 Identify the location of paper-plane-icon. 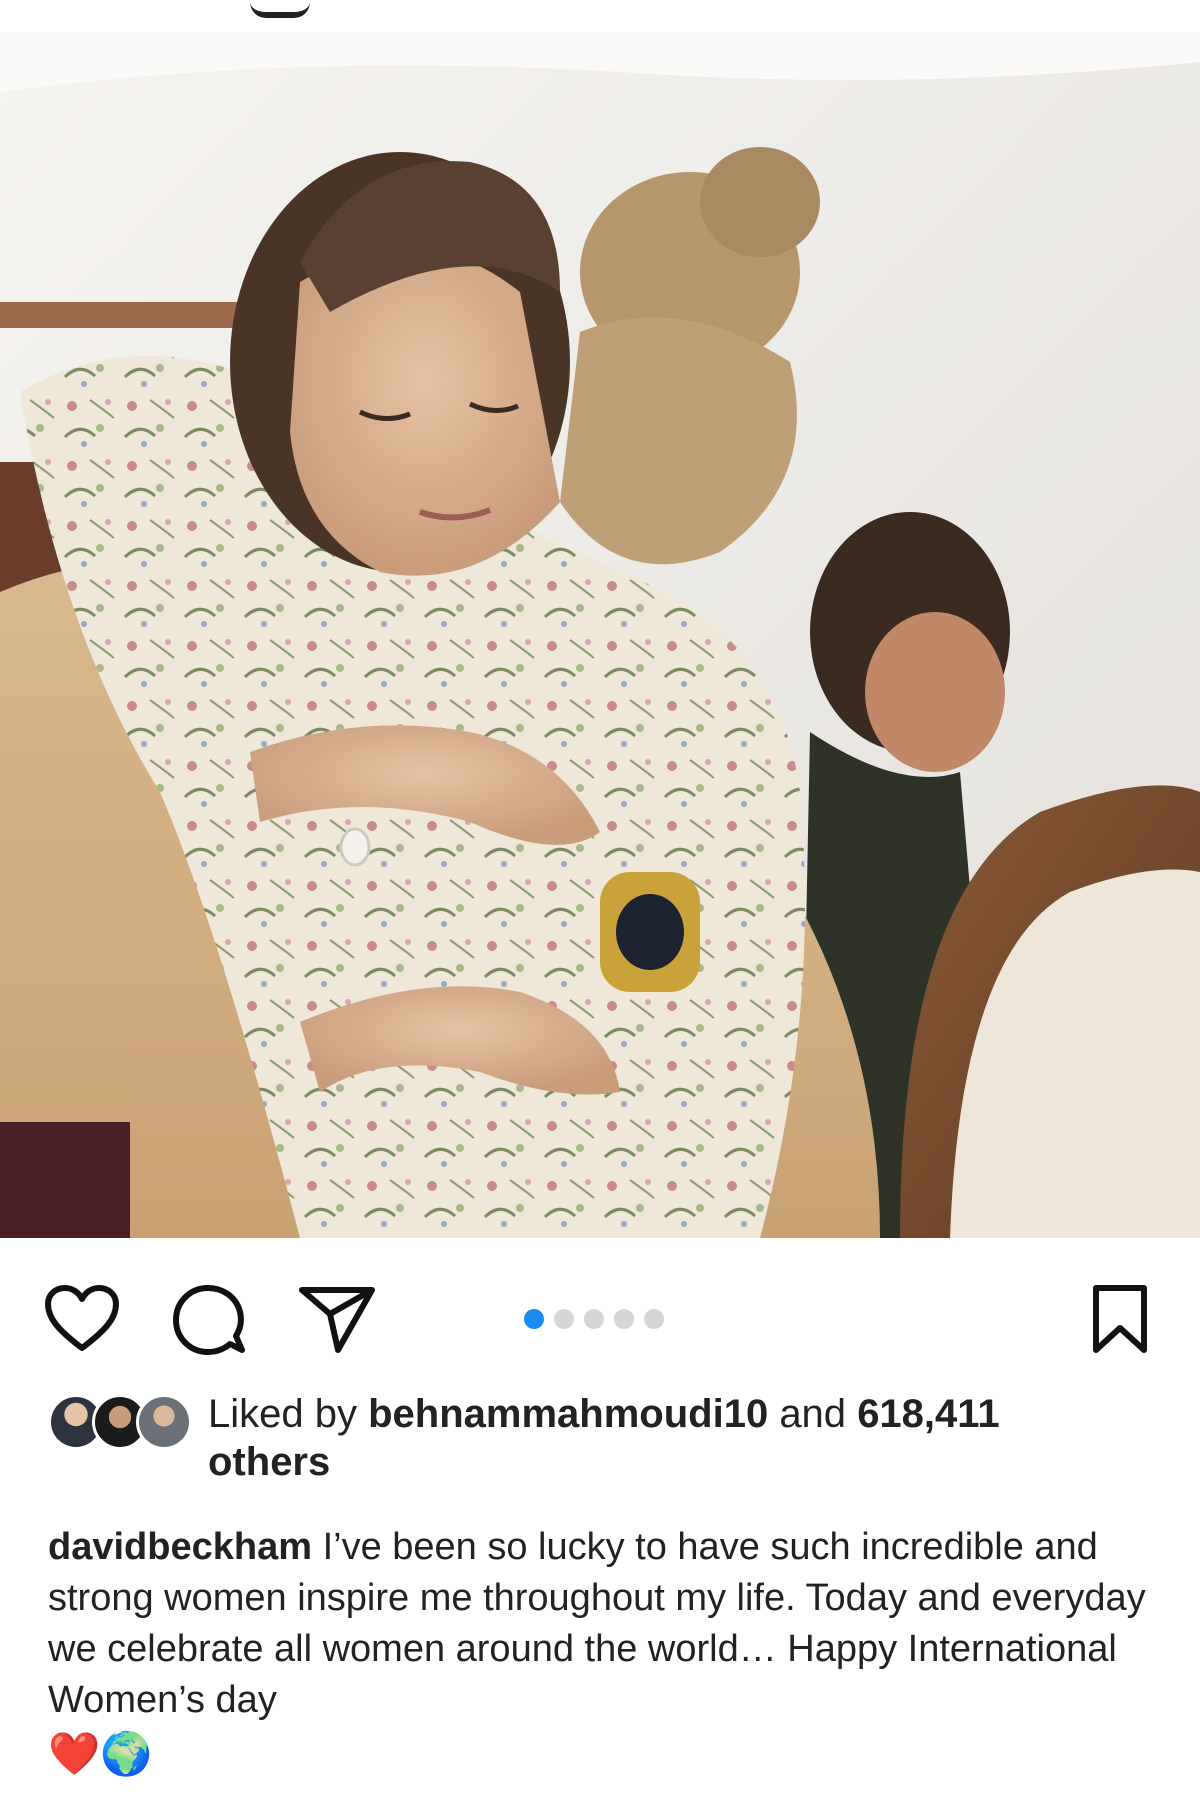
(337, 1319).